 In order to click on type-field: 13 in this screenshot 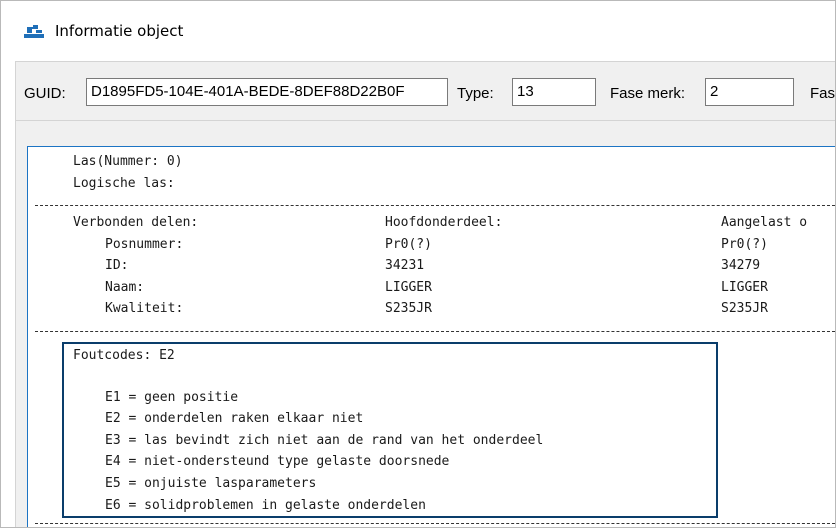, I will do `click(554, 92)`.